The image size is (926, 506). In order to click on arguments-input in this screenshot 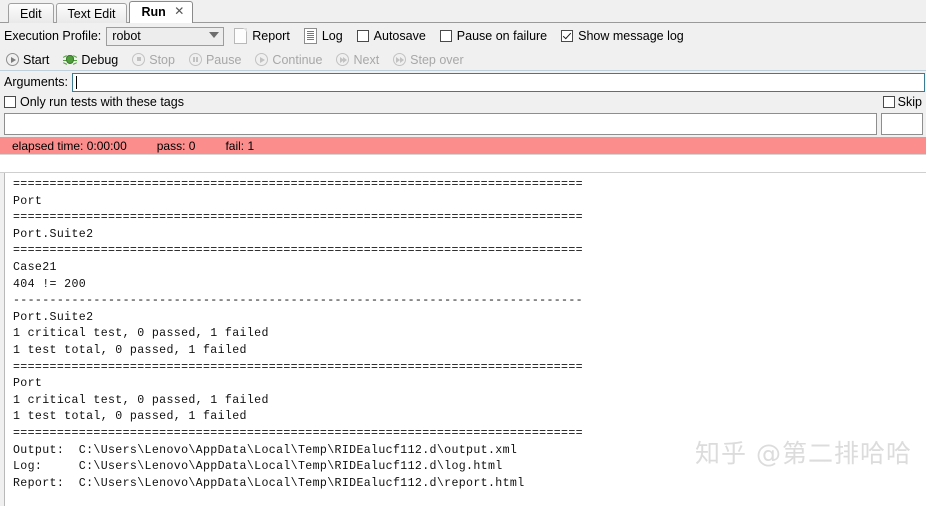, I will do `click(498, 82)`.